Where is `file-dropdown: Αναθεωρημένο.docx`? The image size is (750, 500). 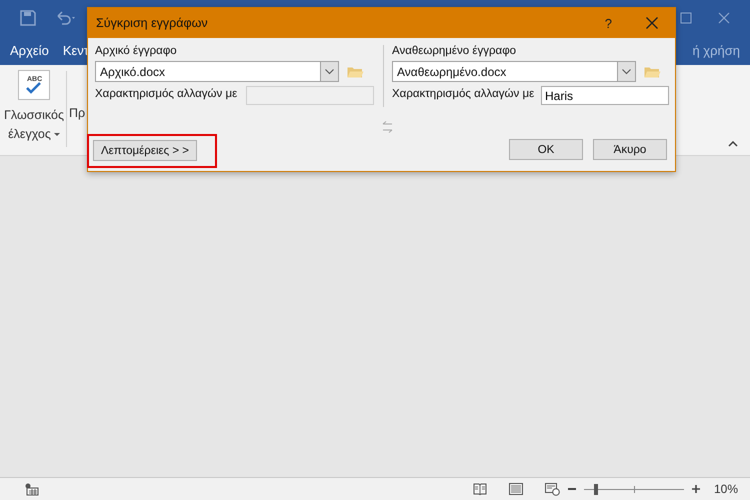
file-dropdown: Αναθεωρημένο.docx is located at coordinates (514, 71).